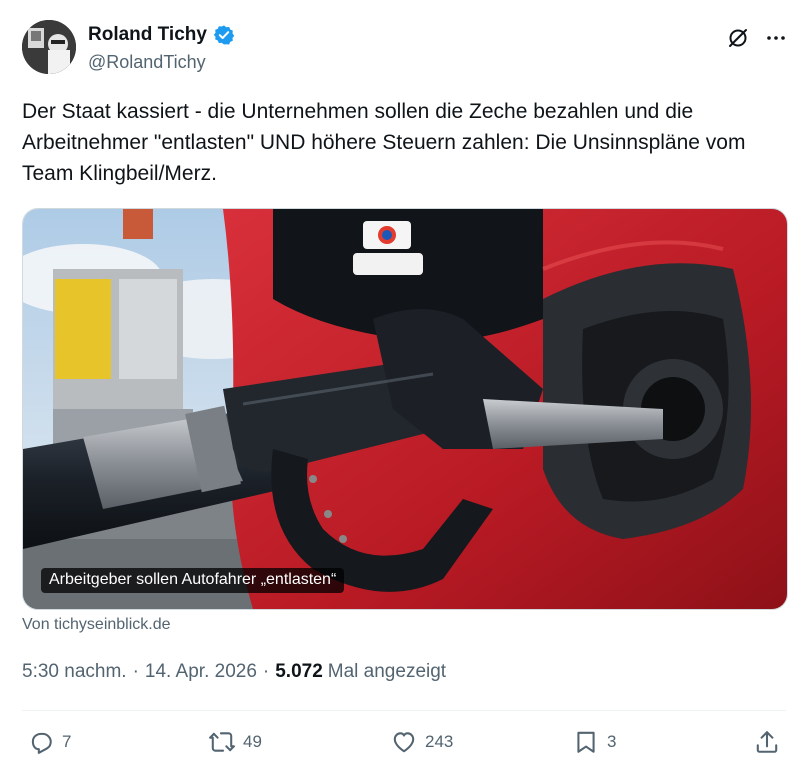  I want to click on author-name-row: Roland Tichy, so click(161, 35).